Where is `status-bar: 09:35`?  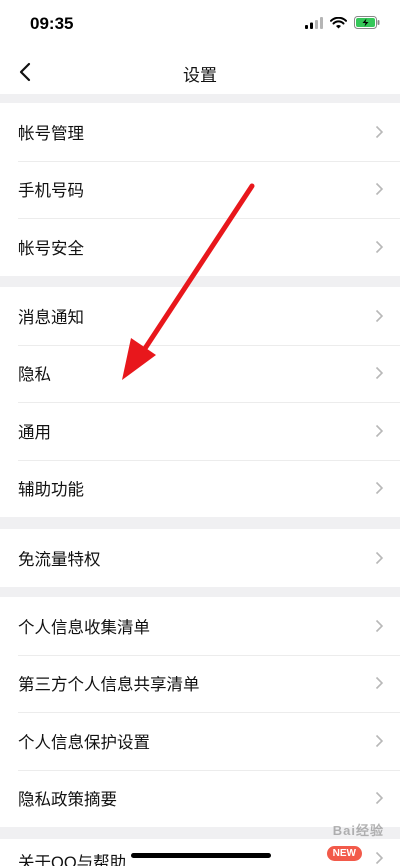 status-bar: 09:35 is located at coordinates (200, 25).